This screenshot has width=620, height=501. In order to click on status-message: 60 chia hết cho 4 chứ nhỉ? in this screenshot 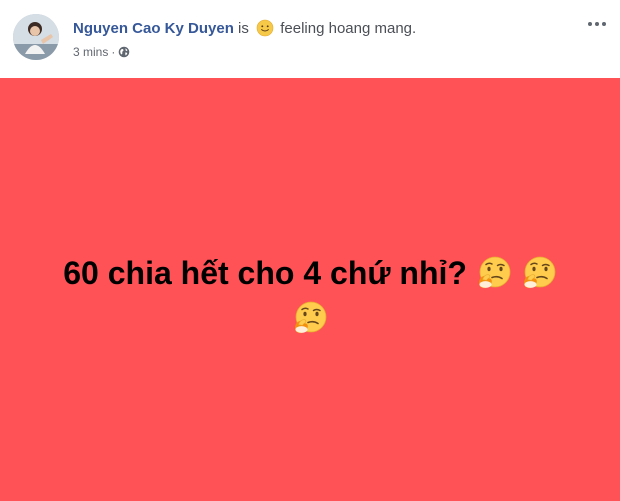, I will do `click(310, 273)`.